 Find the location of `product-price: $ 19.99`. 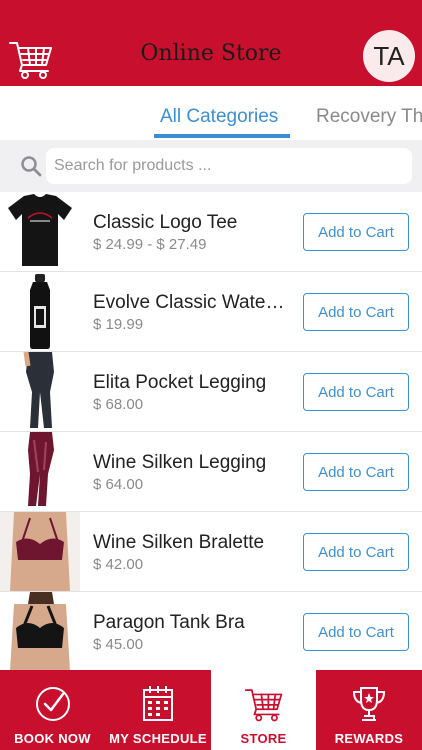

product-price: $ 19.99 is located at coordinates (118, 324).